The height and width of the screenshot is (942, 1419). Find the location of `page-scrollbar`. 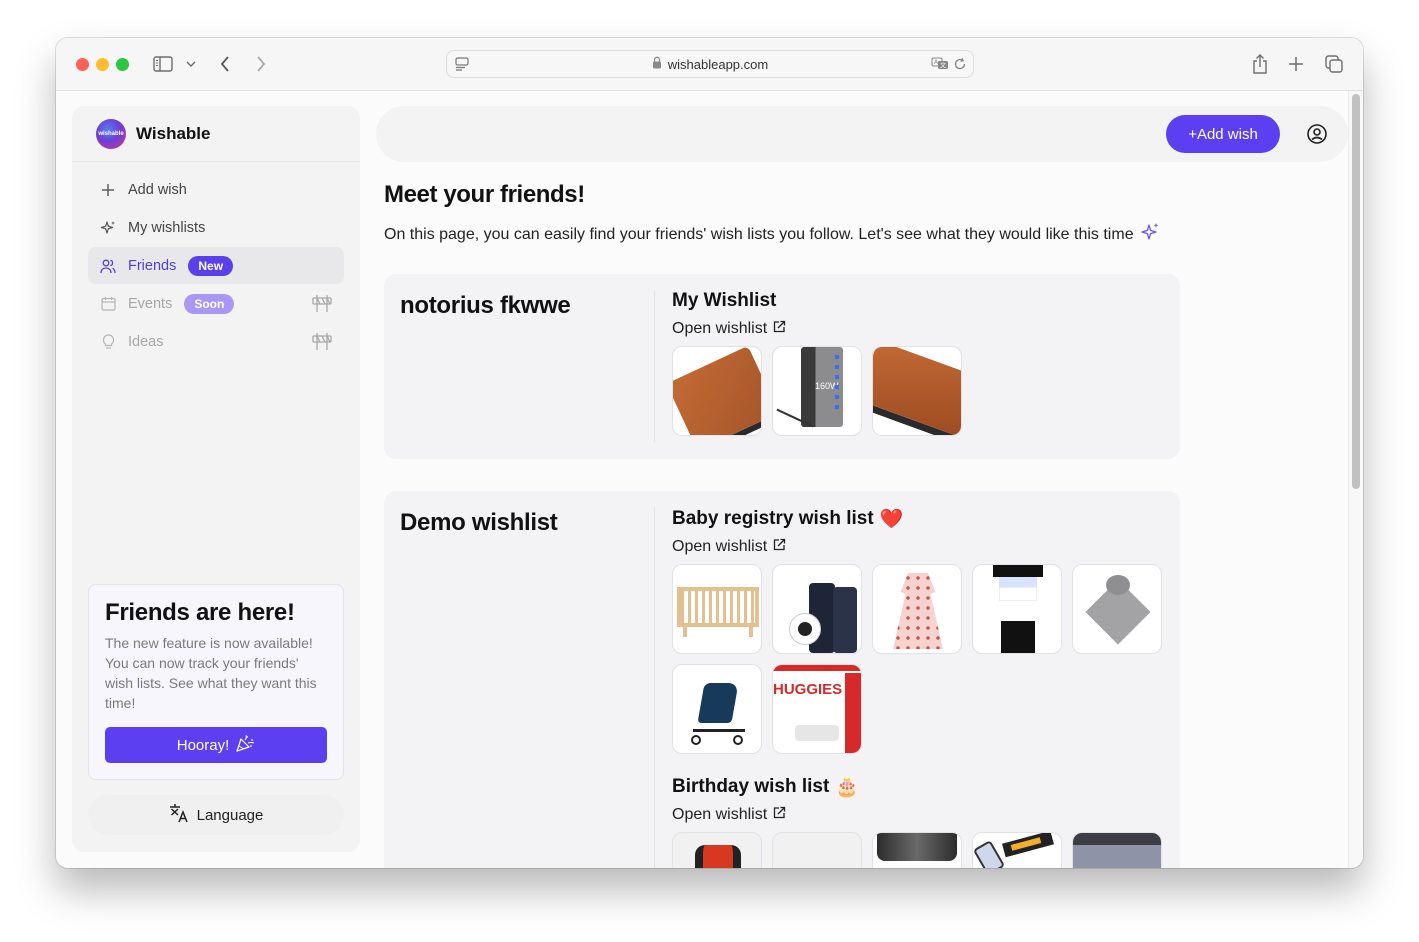

page-scrollbar is located at coordinates (1355, 479).